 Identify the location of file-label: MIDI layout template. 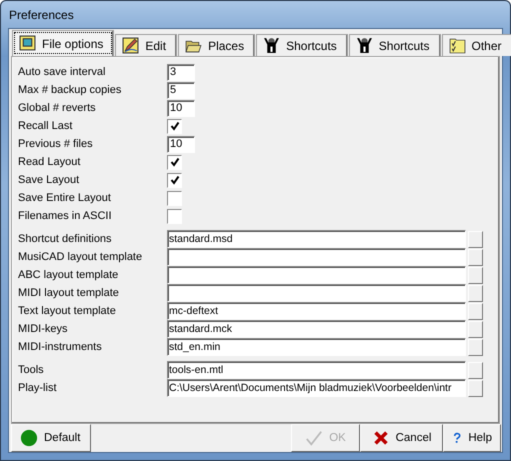
(69, 293).